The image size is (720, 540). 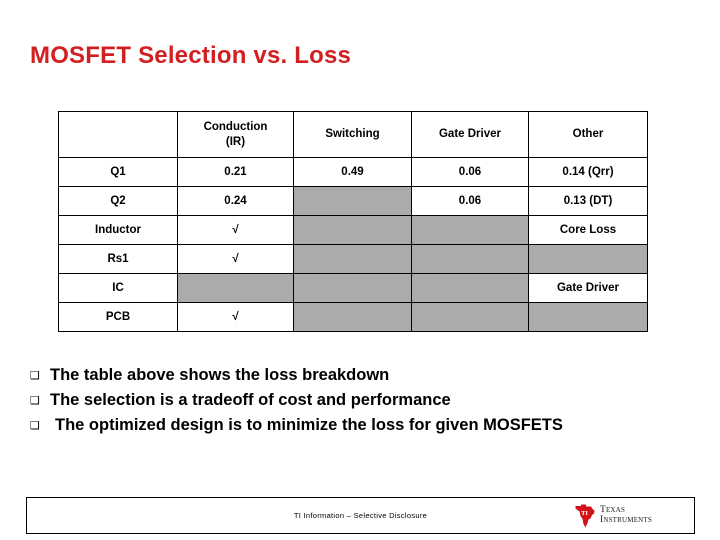 What do you see at coordinates (118, 317) in the screenshot?
I see `row-label-pcb: PCB` at bounding box center [118, 317].